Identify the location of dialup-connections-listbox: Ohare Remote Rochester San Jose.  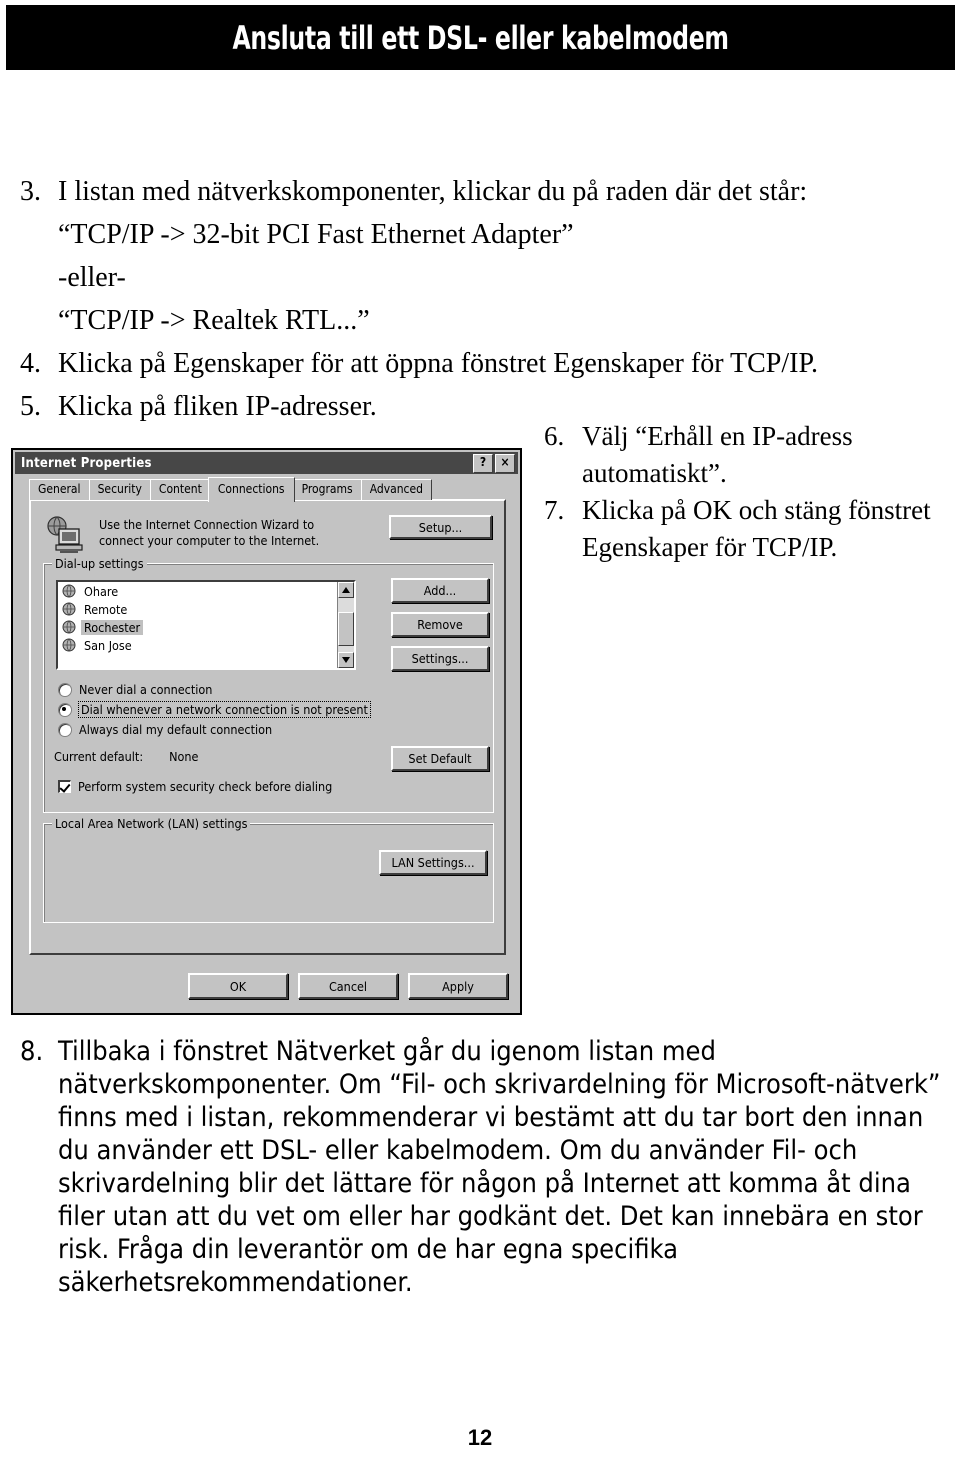
(206, 625).